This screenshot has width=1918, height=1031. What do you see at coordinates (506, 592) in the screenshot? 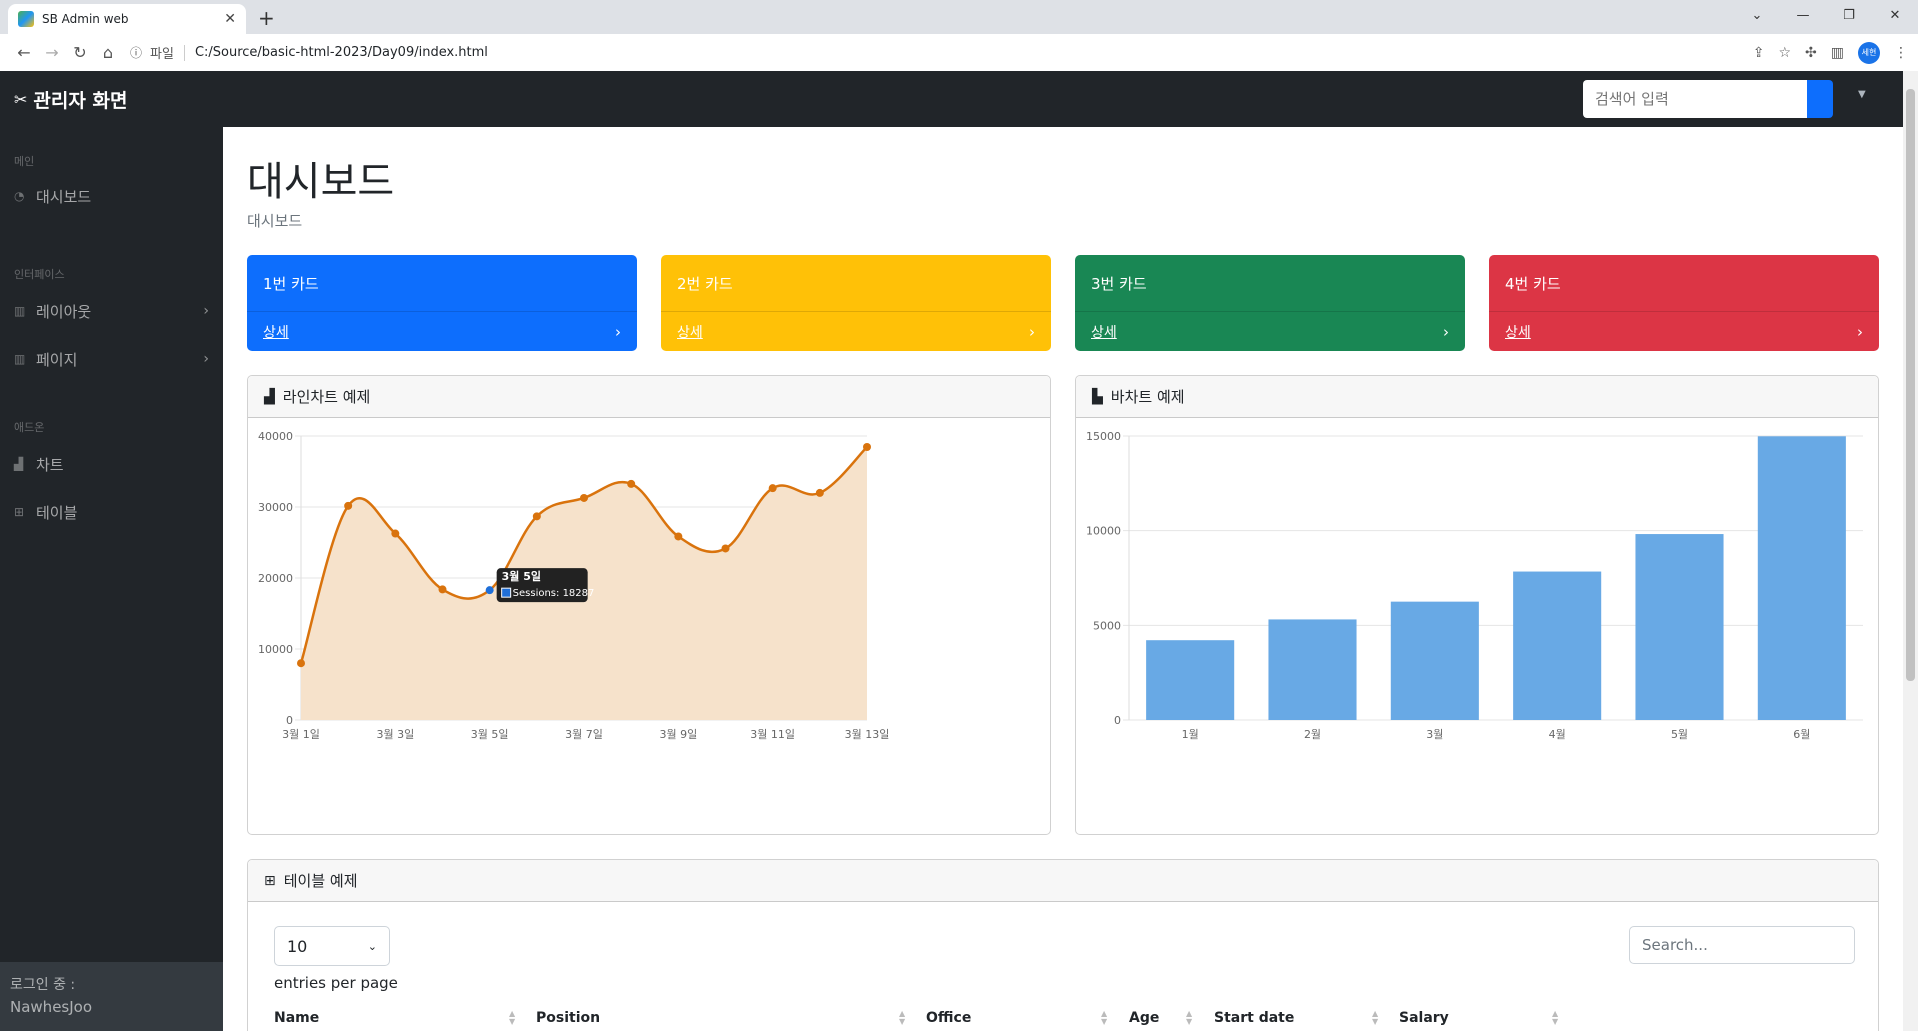
I see `tooltip-swatch` at bounding box center [506, 592].